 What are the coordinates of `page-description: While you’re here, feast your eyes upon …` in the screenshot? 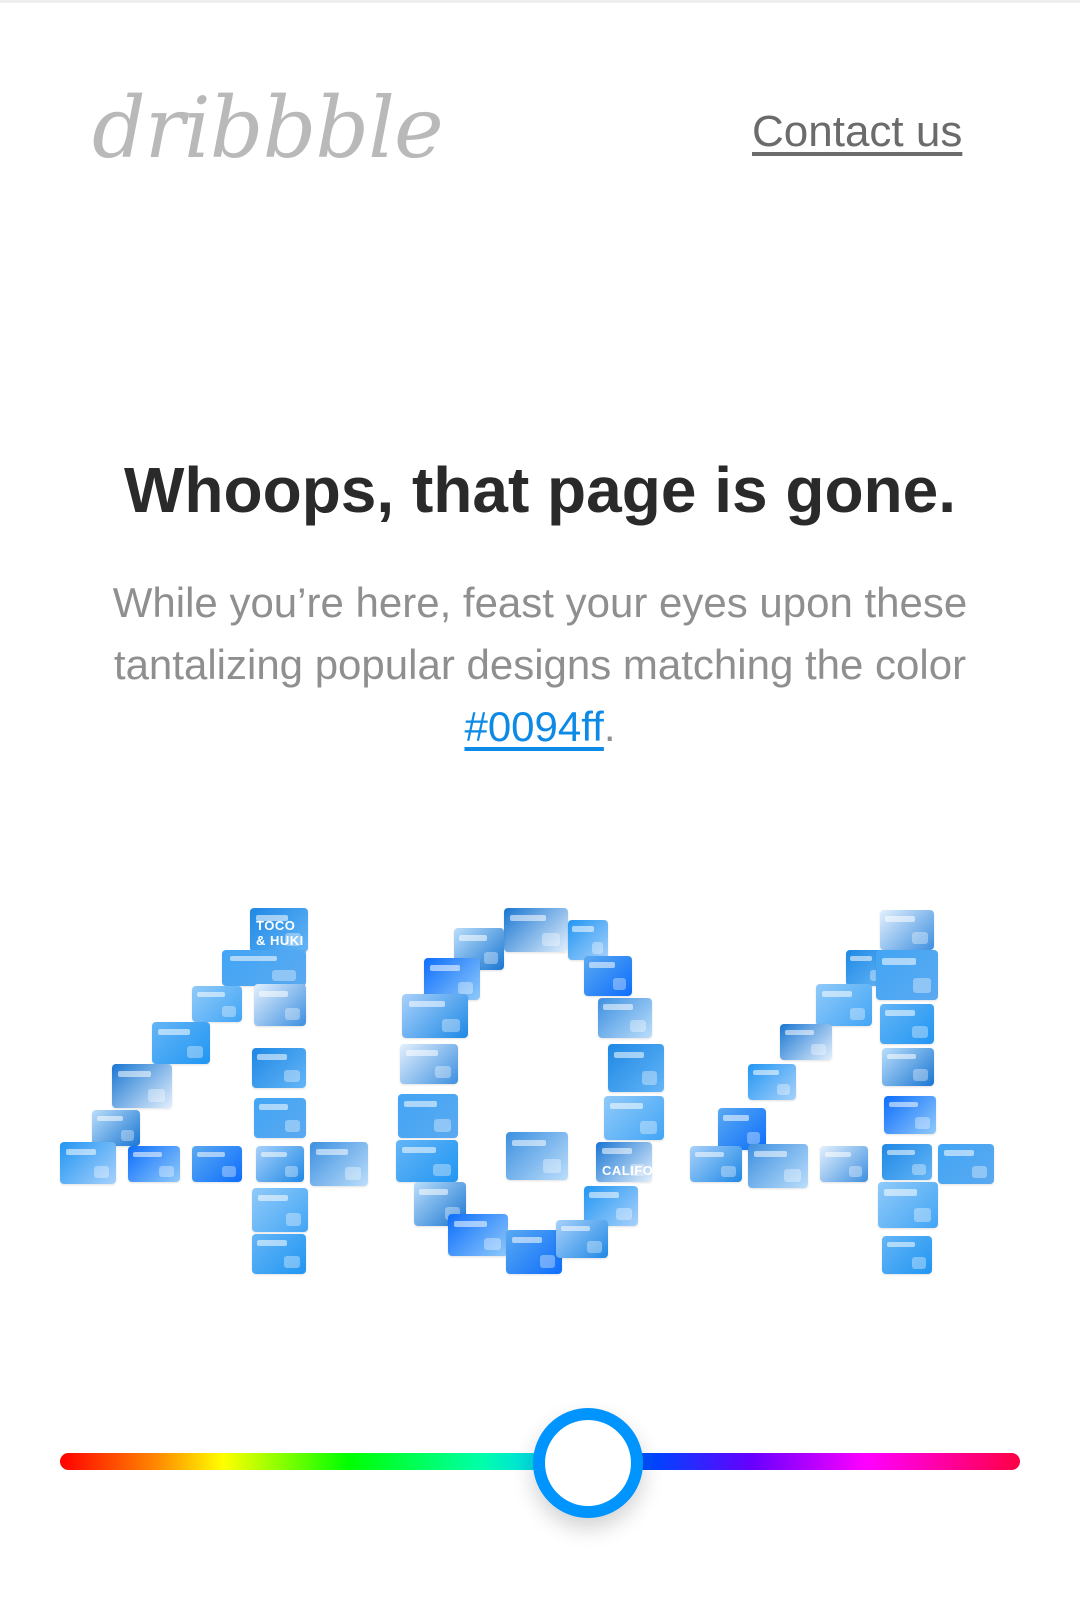 It's located at (540, 665).